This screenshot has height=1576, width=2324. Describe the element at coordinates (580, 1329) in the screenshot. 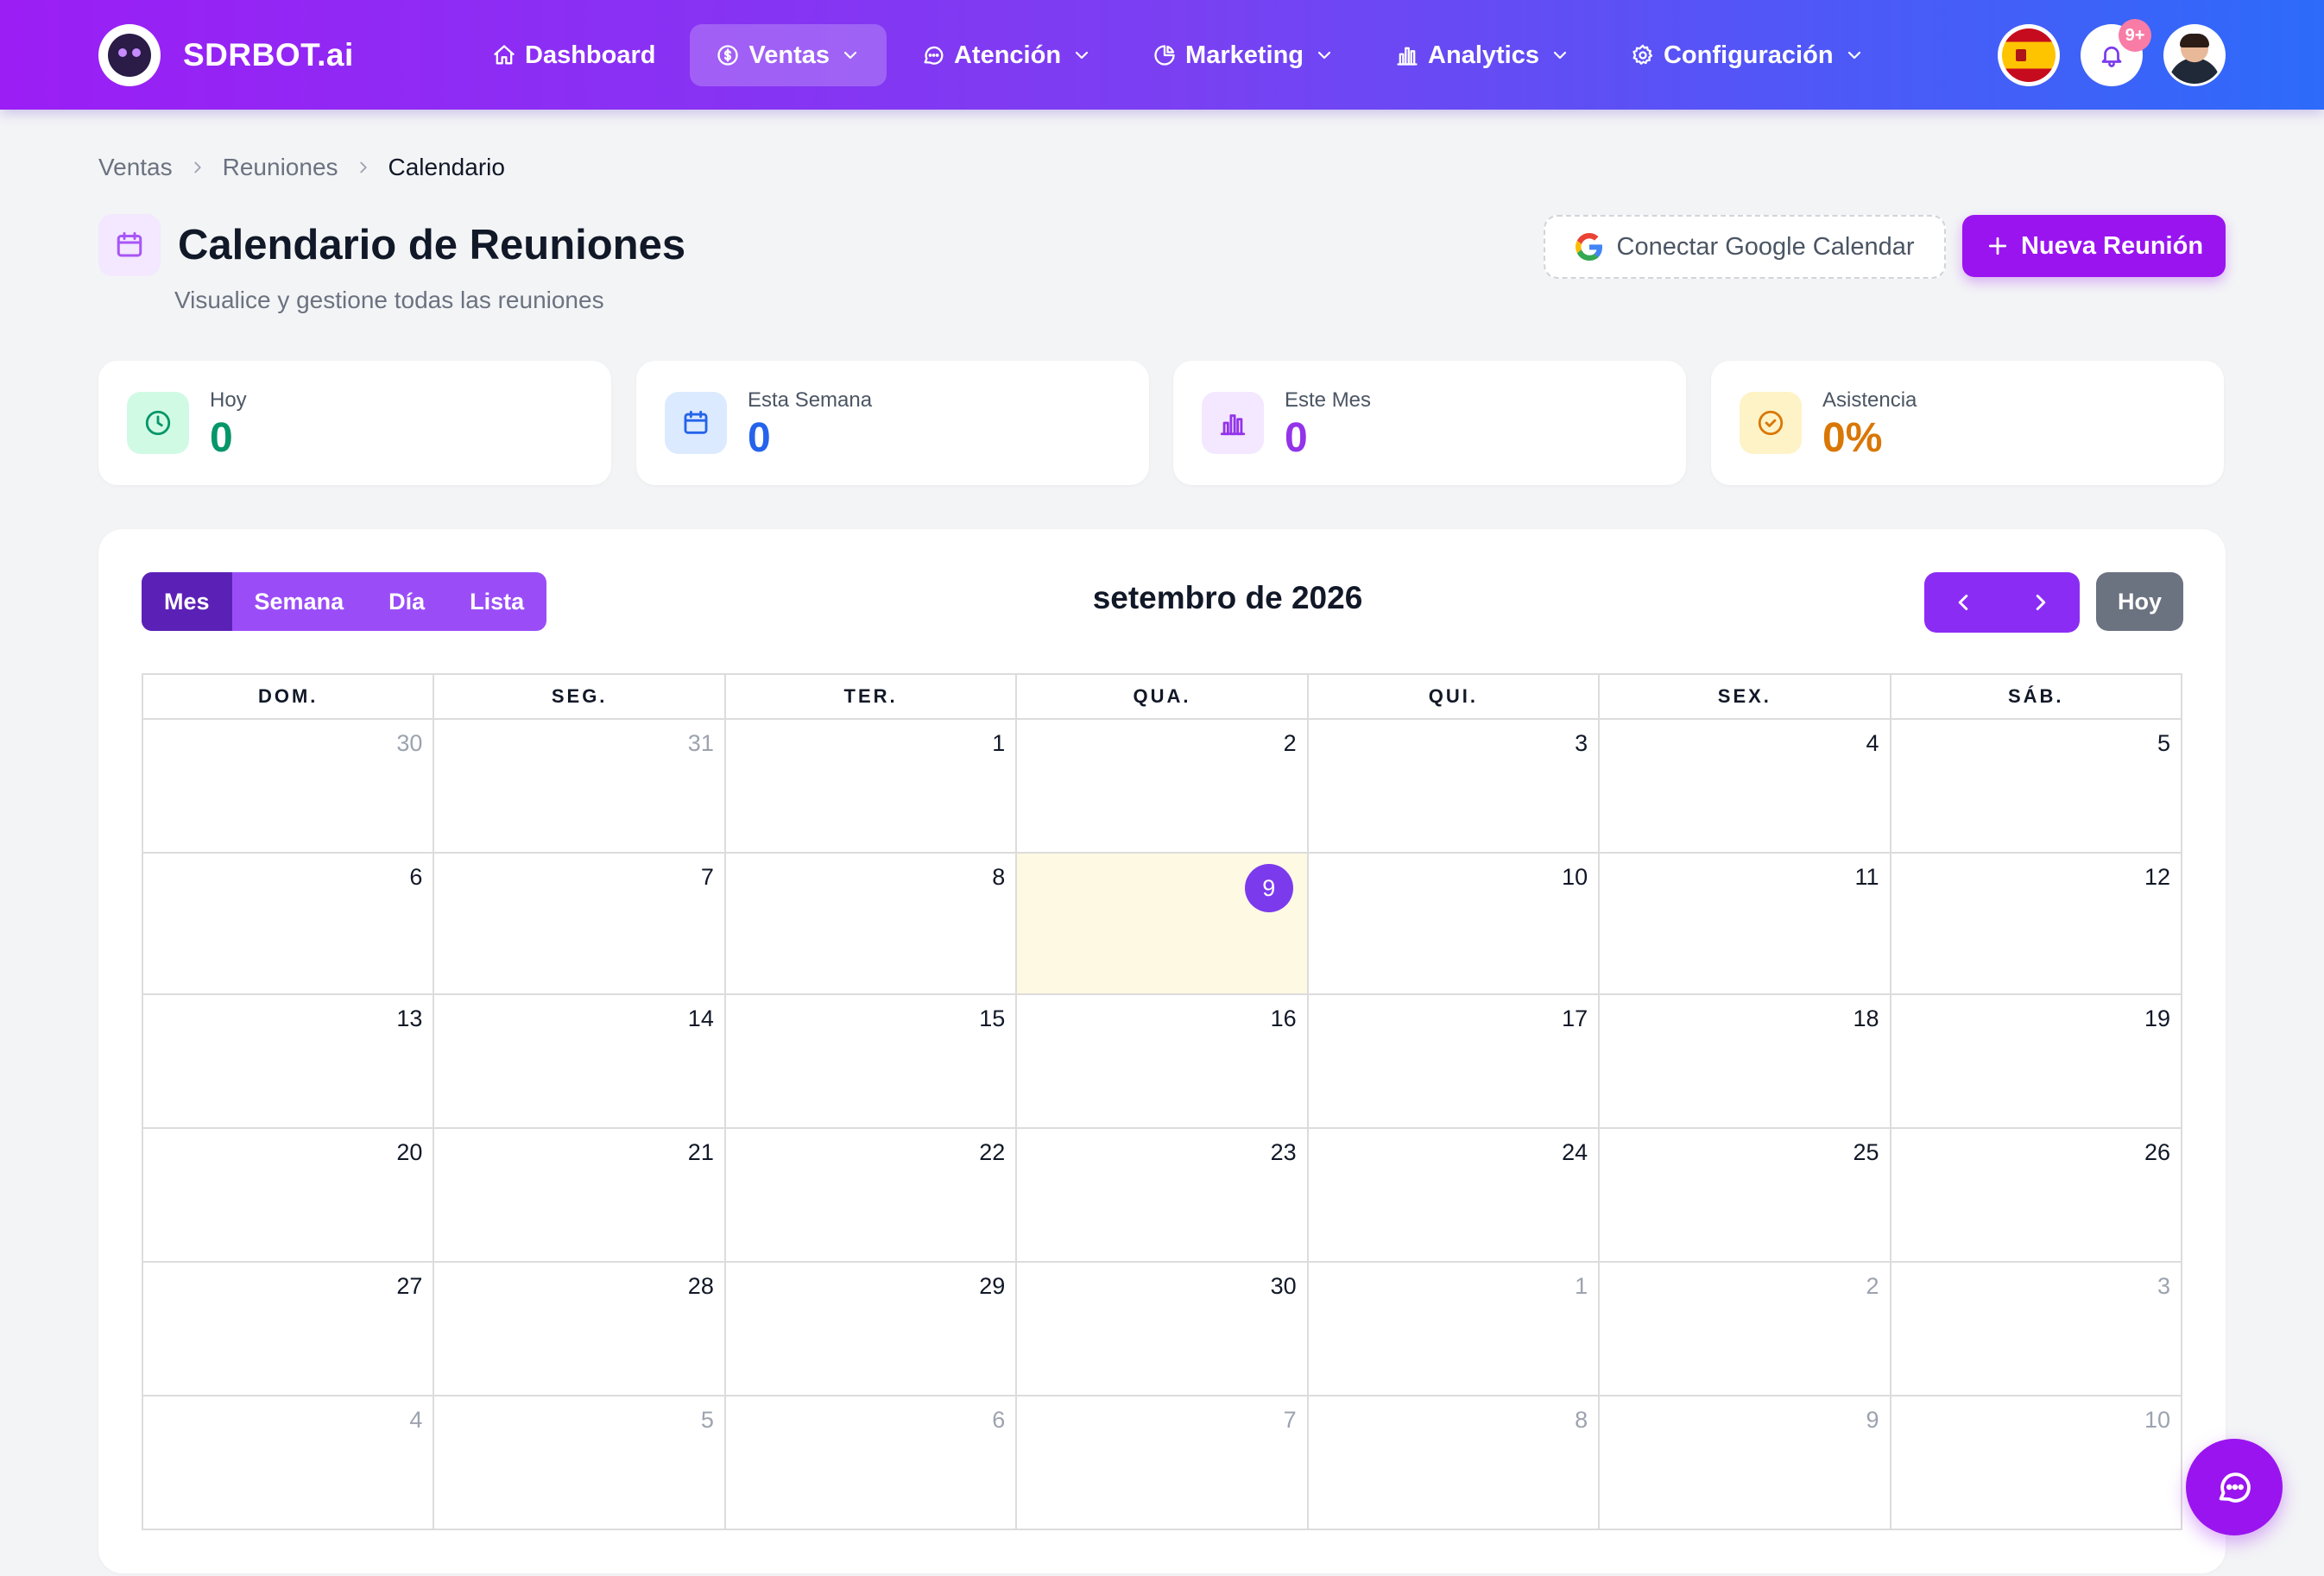

I see `calendar-day: 28` at that location.